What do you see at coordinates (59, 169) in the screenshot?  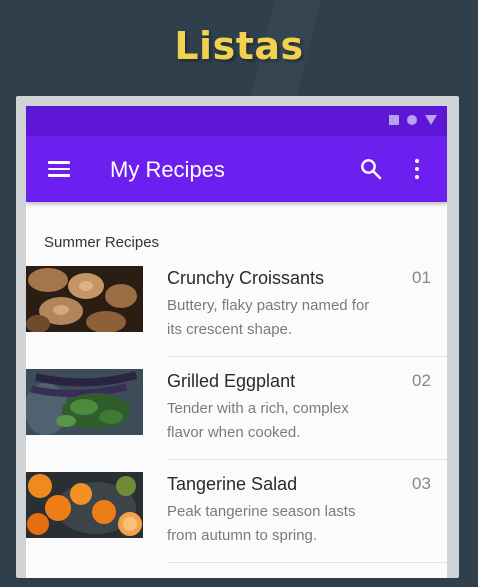 I see `hamburger-menu-icon` at bounding box center [59, 169].